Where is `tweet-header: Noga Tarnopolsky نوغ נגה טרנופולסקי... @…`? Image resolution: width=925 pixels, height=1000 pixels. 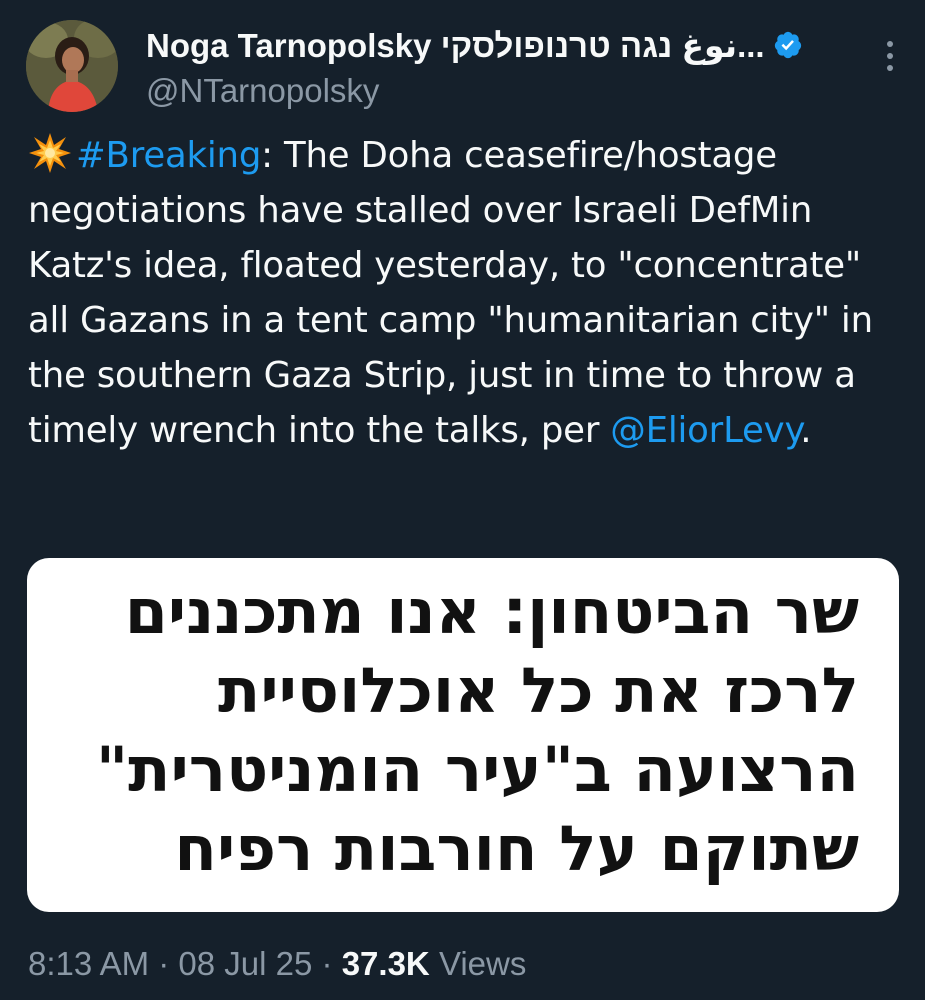
tweet-header: Noga Tarnopolsky نوغ נגה טרנופולסקי... @… is located at coordinates (466, 65).